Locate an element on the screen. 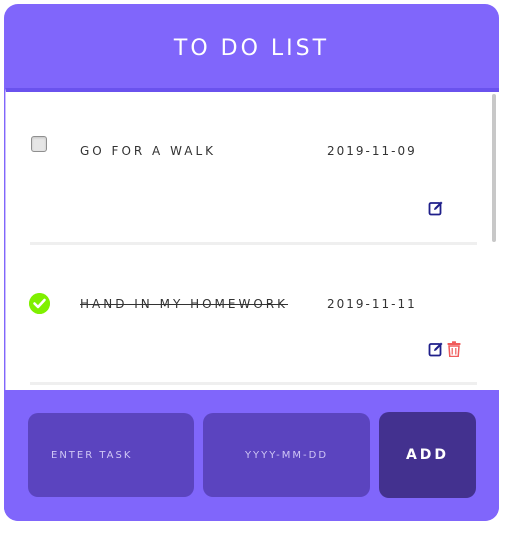 The width and height of the screenshot is (508, 543). task-input is located at coordinates (111, 455).